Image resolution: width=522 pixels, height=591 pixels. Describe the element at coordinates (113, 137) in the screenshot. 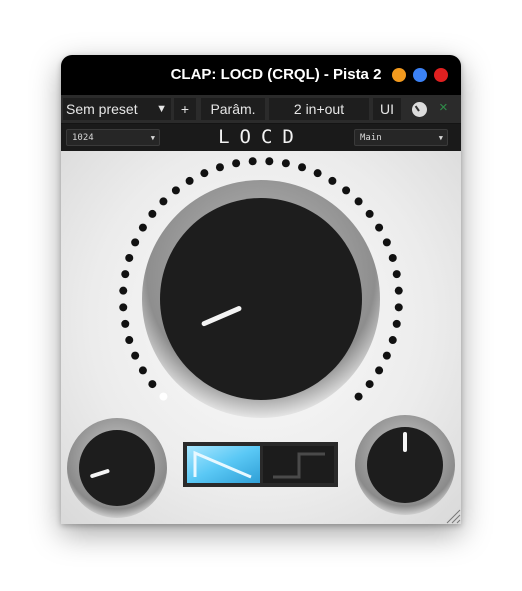

I see `block-size-select: 1024 ▼` at that location.